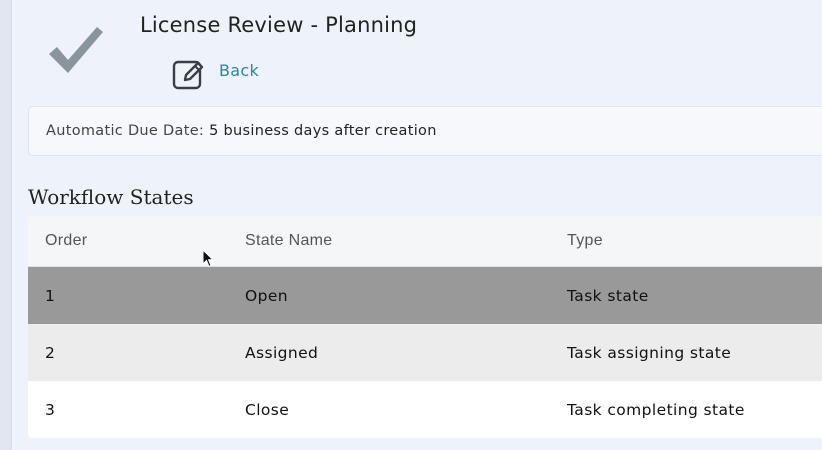 This screenshot has width=822, height=450. I want to click on table-row: 1 Open Task state, so click(425, 295).